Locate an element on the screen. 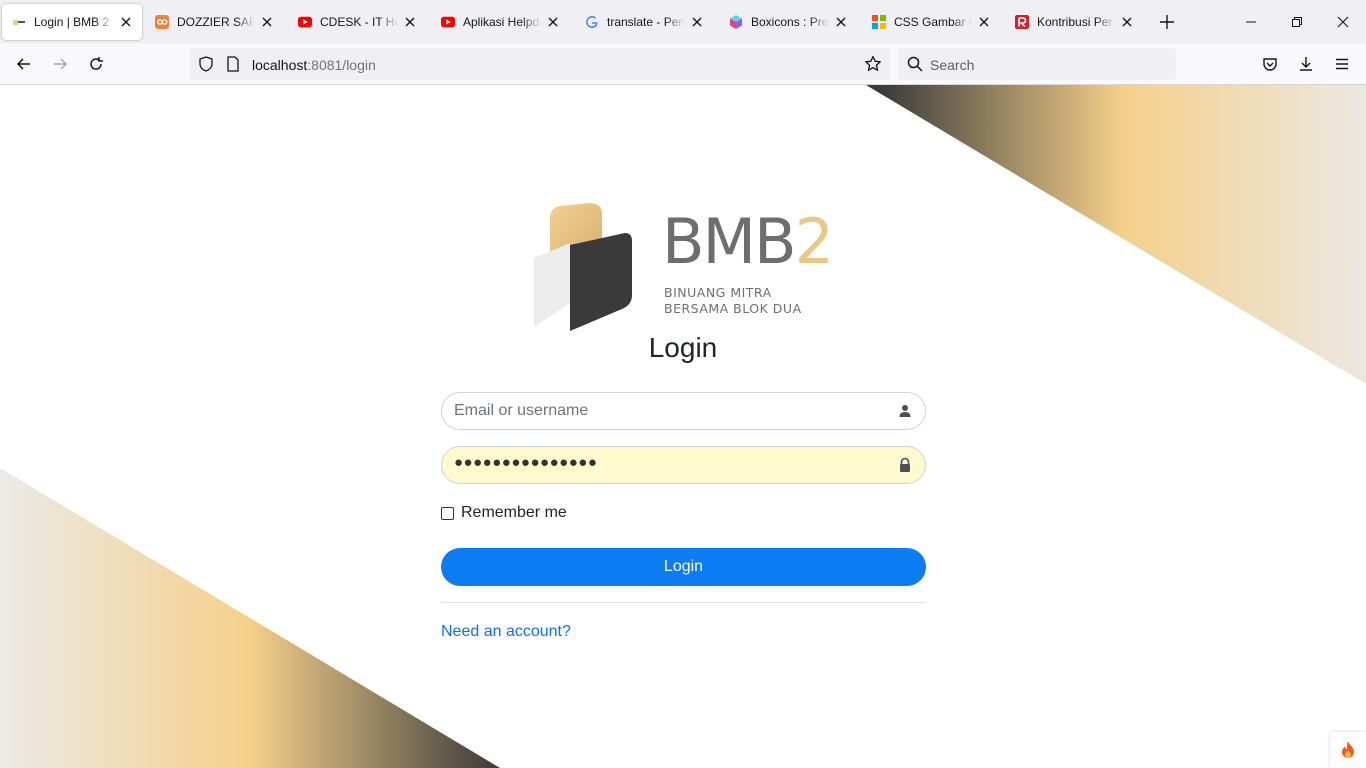 This screenshot has width=1366, height=768. tab-title: DOZZIER SAR Log is located at coordinates (216, 22).